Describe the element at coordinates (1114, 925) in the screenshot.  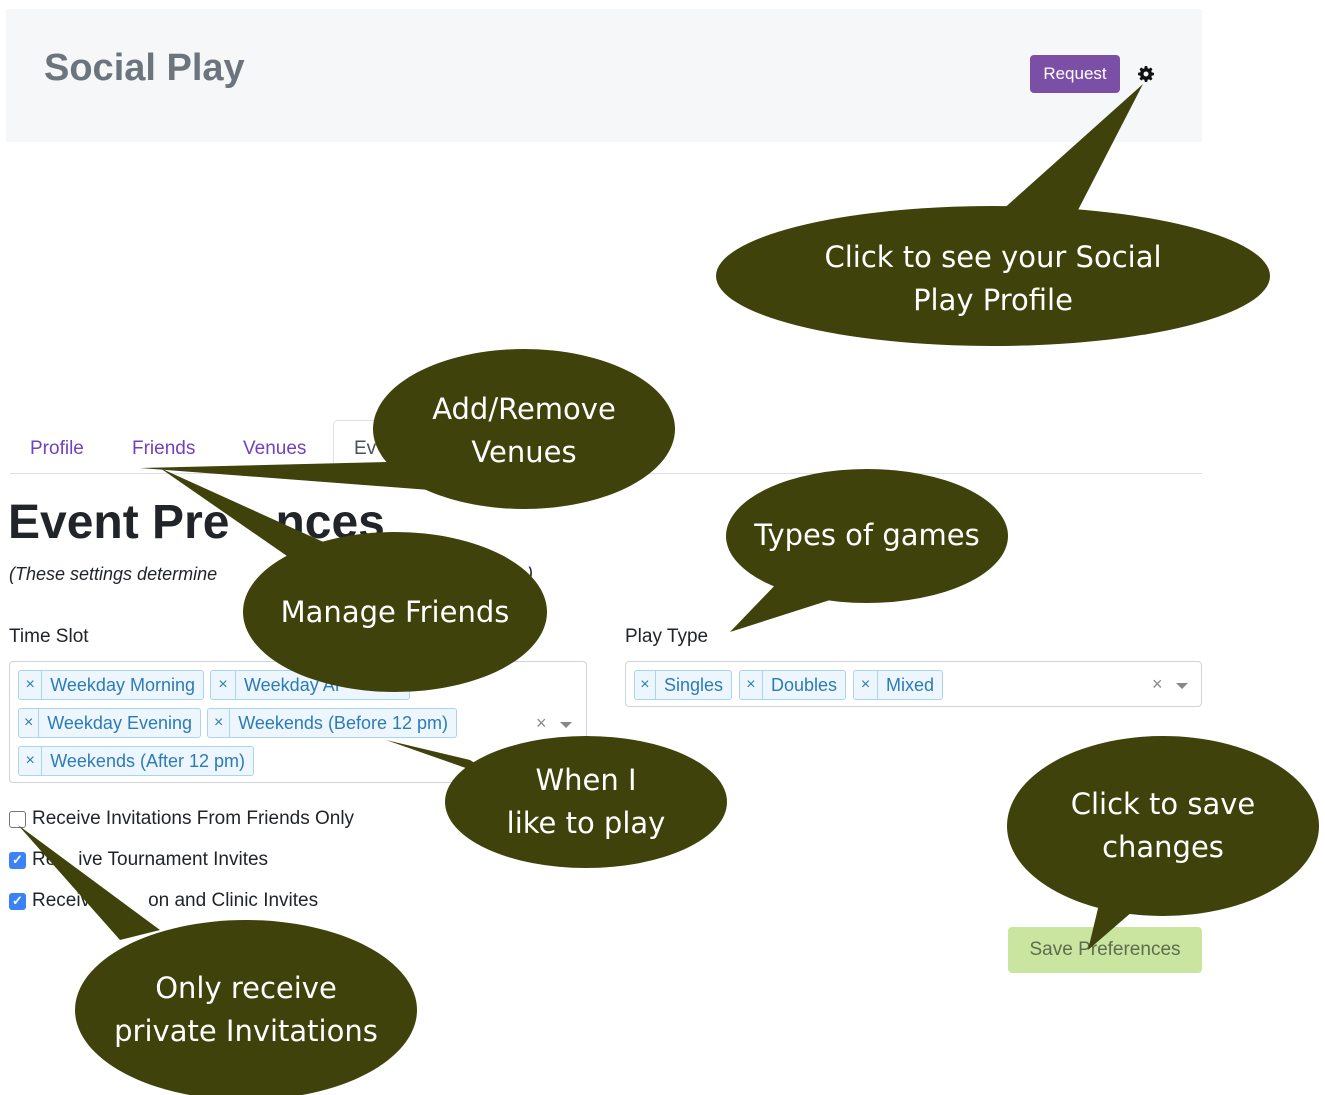
I see `callout-save-pointer` at that location.